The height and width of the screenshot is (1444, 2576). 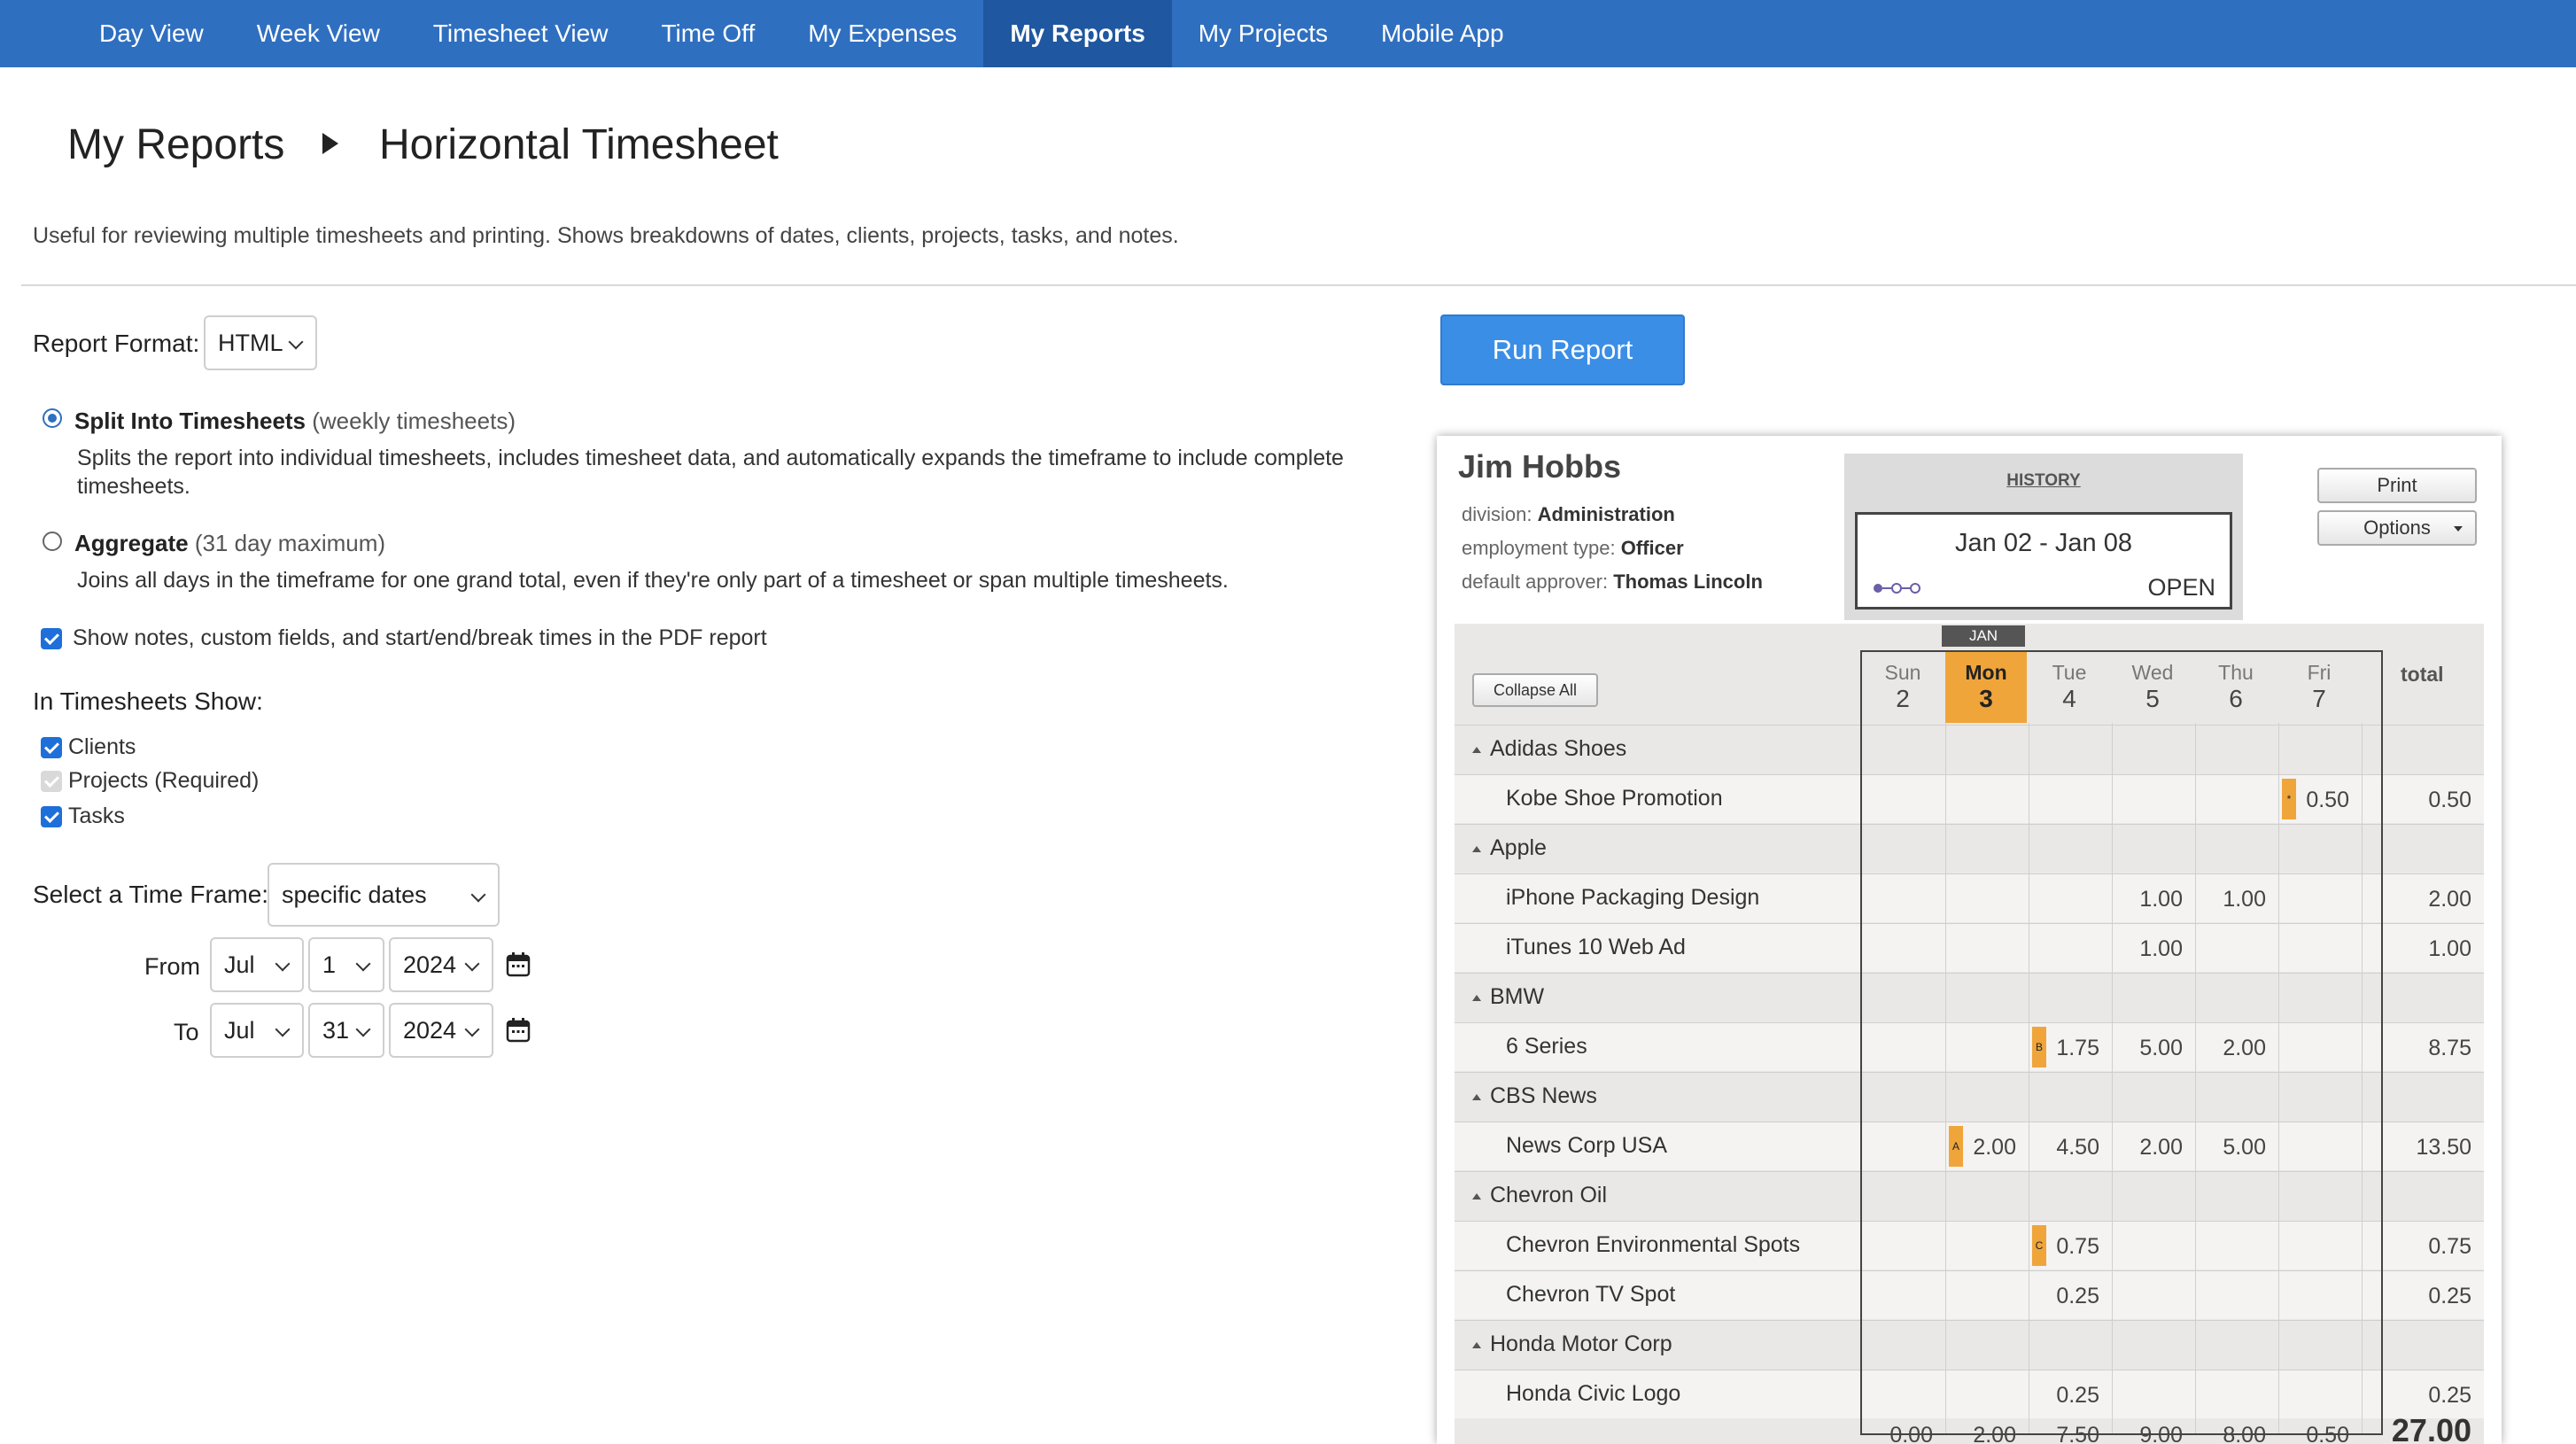 I want to click on time-frame-value: specific dates, so click(x=354, y=894).